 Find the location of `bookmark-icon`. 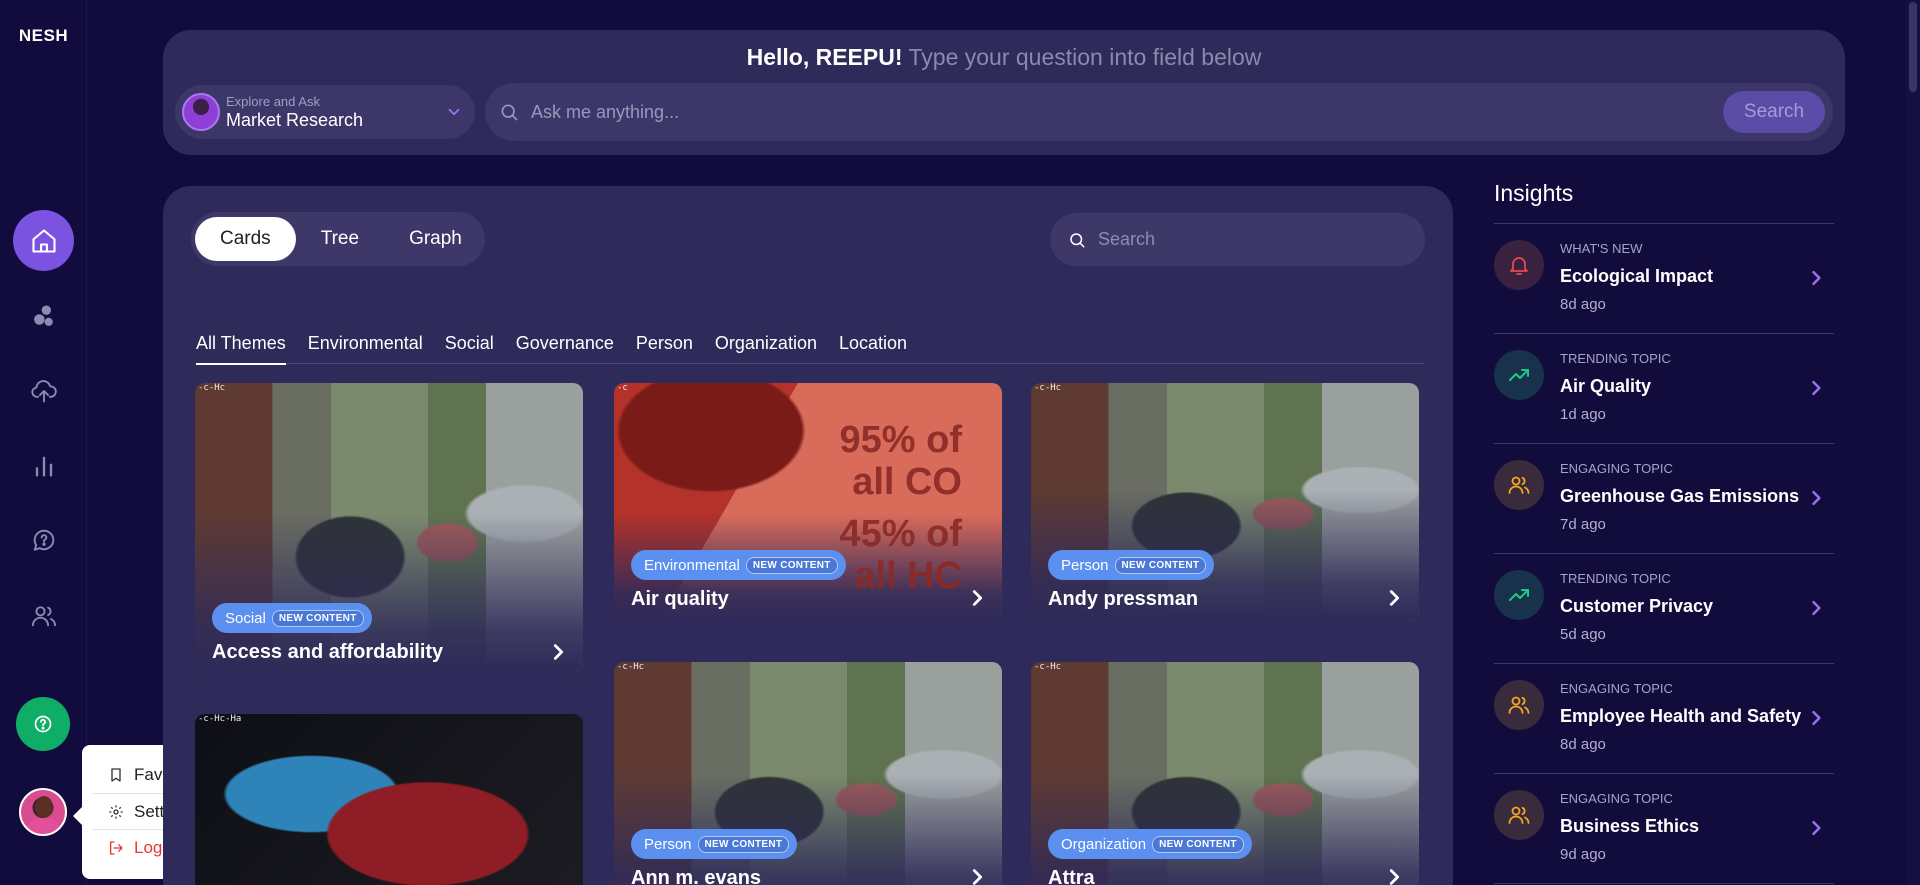

bookmark-icon is located at coordinates (116, 775).